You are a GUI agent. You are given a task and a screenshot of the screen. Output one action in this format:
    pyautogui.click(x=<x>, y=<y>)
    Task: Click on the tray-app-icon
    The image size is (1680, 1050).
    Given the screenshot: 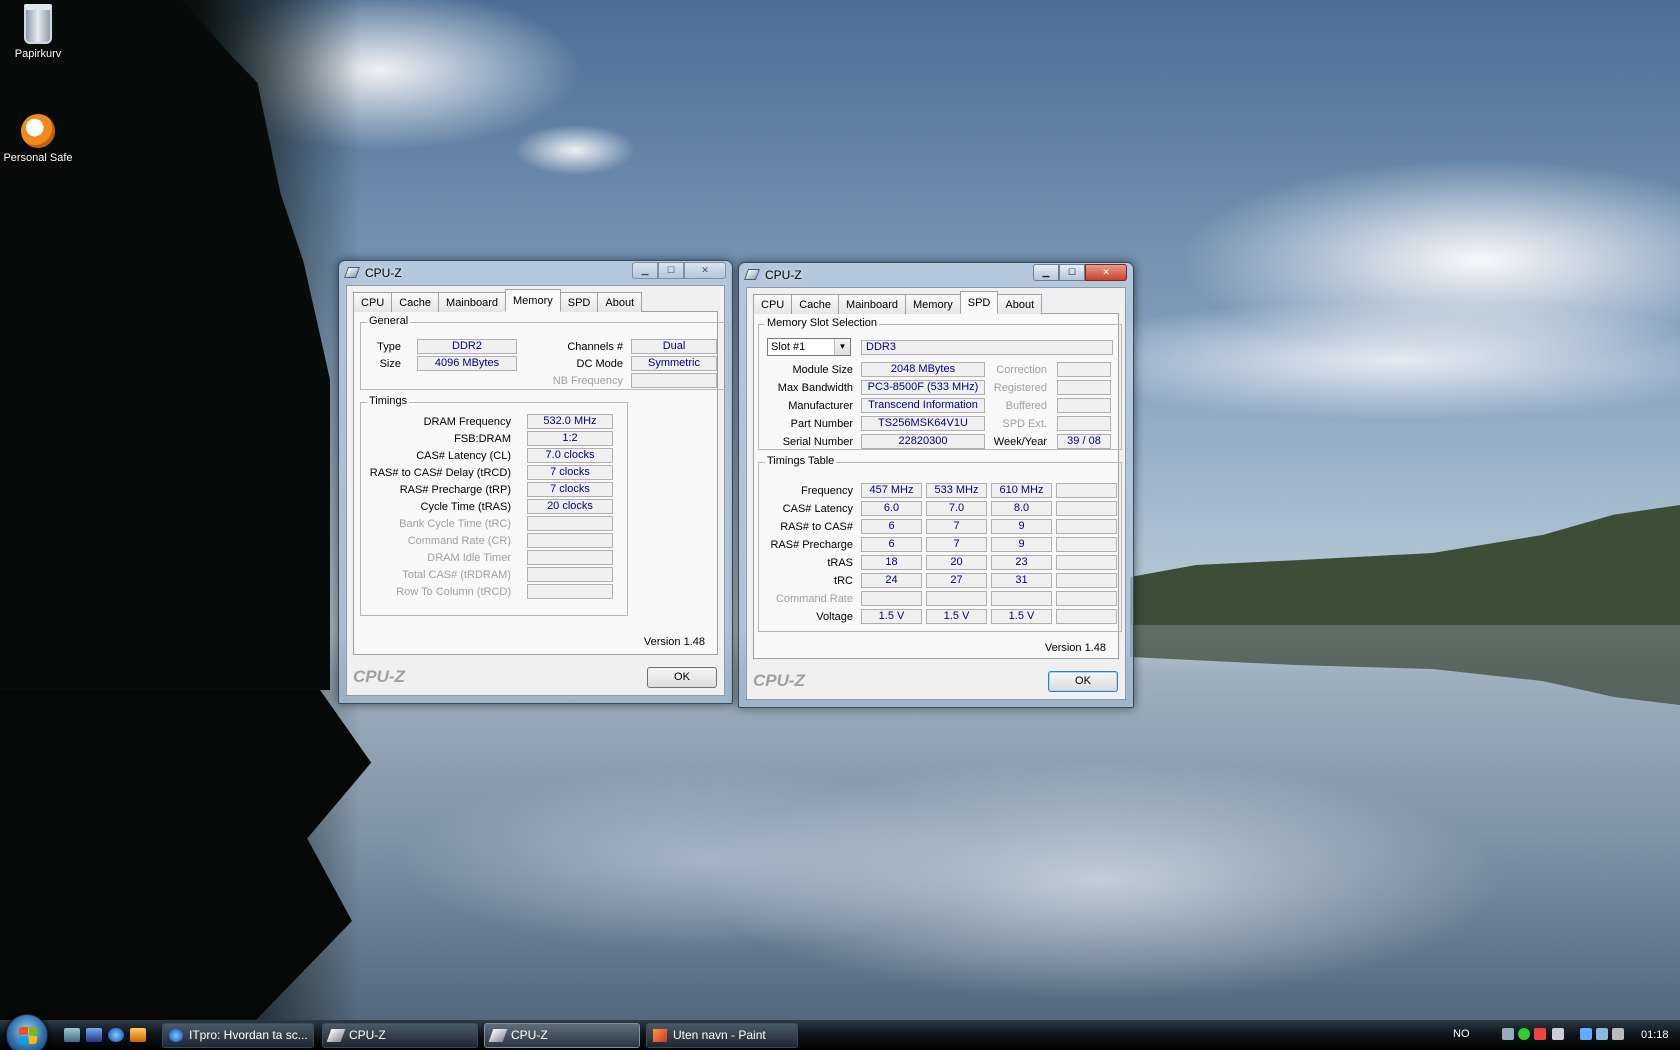 What is the action you would take?
    pyautogui.click(x=1508, y=1034)
    